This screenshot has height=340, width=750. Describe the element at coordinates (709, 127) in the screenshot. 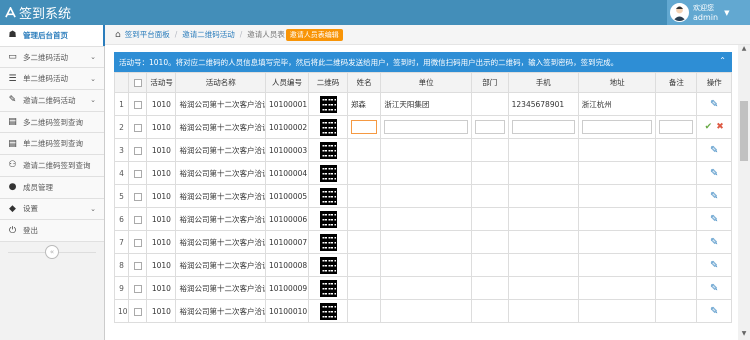

I see `save-check-icon: ✔` at that location.